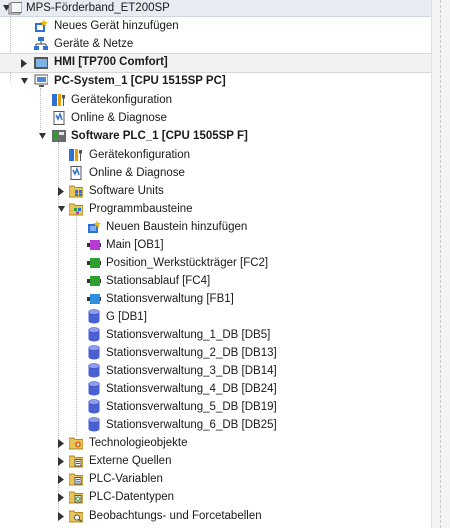 This screenshot has width=450, height=528. What do you see at coordinates (175, 516) in the screenshot?
I see `watch-force-tables-label: Beobachtungs- und Forcetabellen` at bounding box center [175, 516].